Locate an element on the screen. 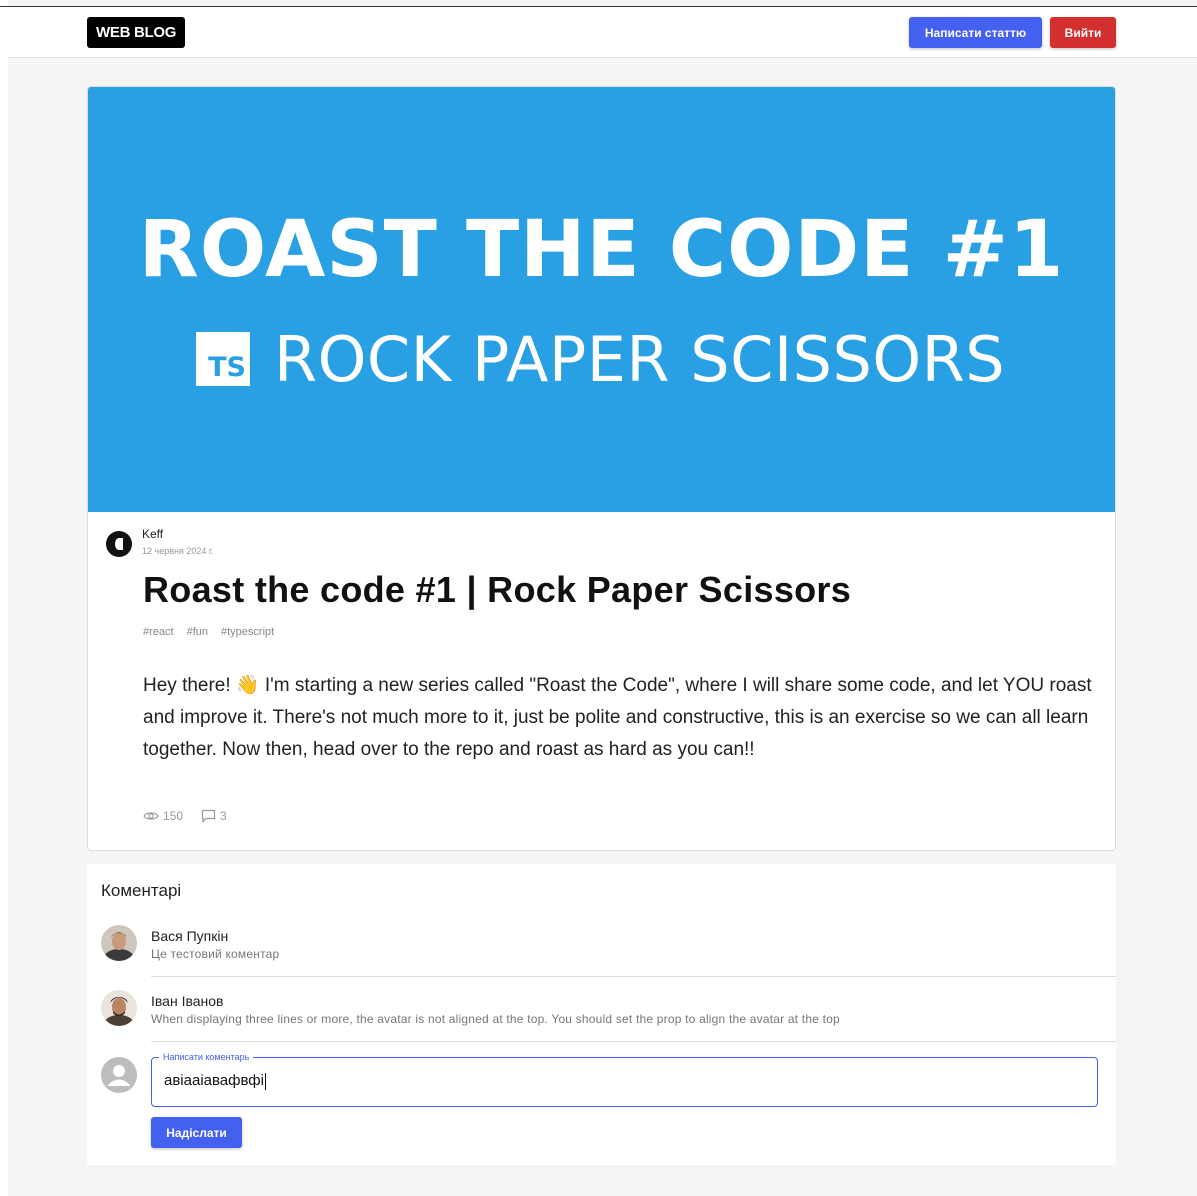 This screenshot has width=1197, height=1196. comment-input-label: Написати коментарь is located at coordinates (206, 1057).